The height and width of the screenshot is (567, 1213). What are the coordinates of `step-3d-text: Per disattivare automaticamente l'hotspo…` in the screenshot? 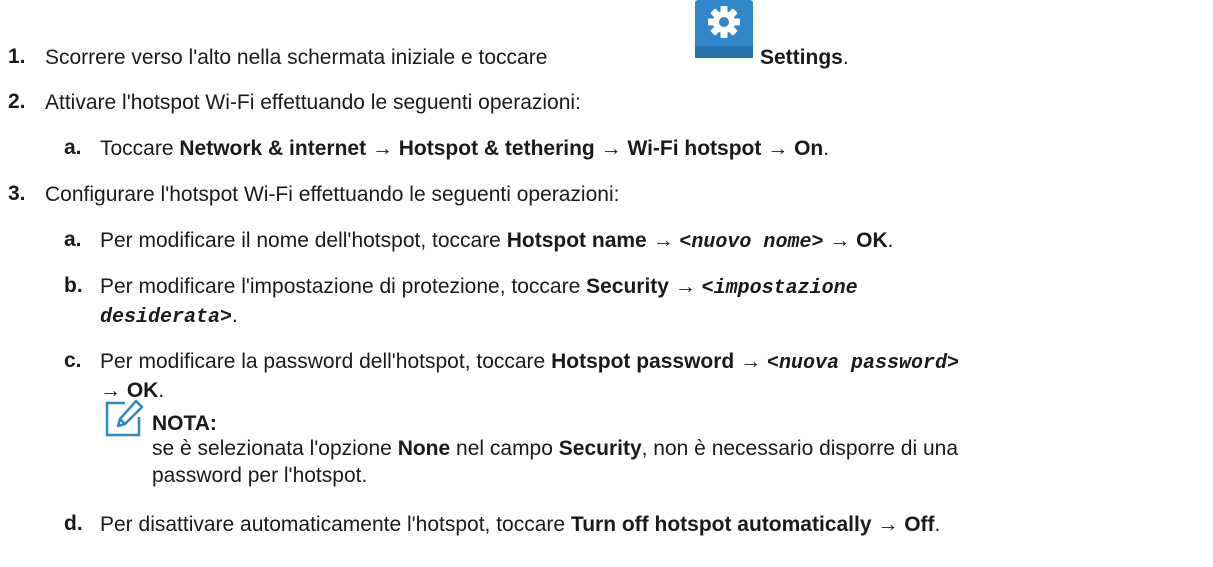 It's located at (520, 525).